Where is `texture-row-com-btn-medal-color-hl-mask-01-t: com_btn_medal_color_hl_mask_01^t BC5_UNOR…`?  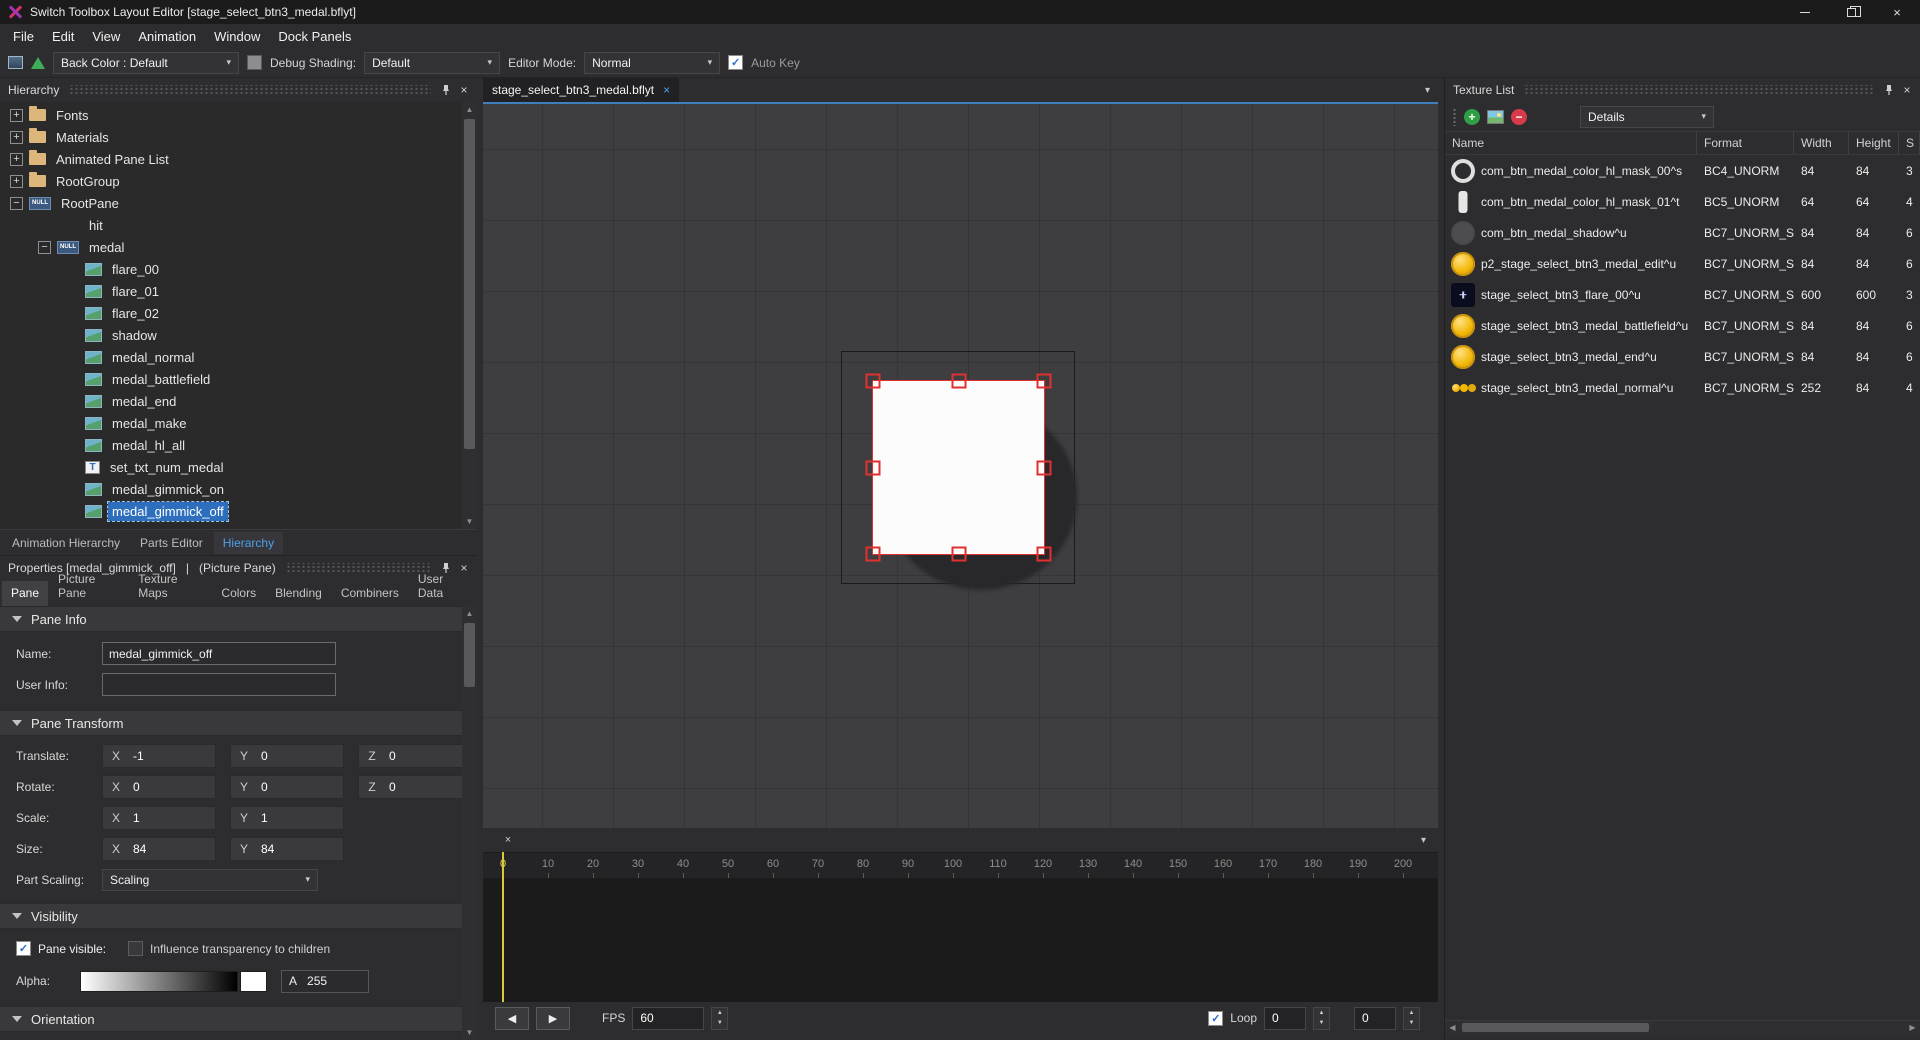 texture-row-com-btn-medal-color-hl-mask-01-t: com_btn_medal_color_hl_mask_01^t BC5_UNOR… is located at coordinates (1682, 201).